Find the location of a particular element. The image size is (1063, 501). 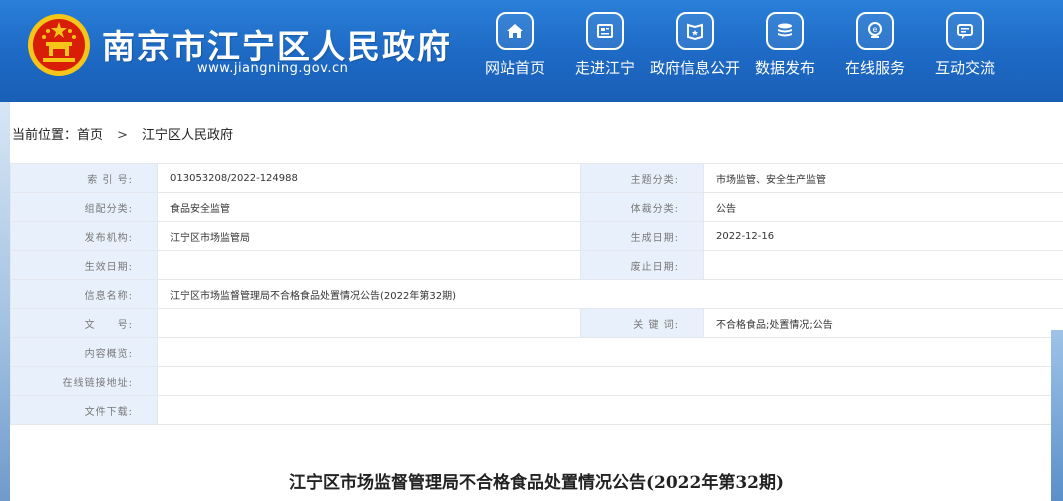

breadcrumb-home-link: 首页 is located at coordinates (90, 133).